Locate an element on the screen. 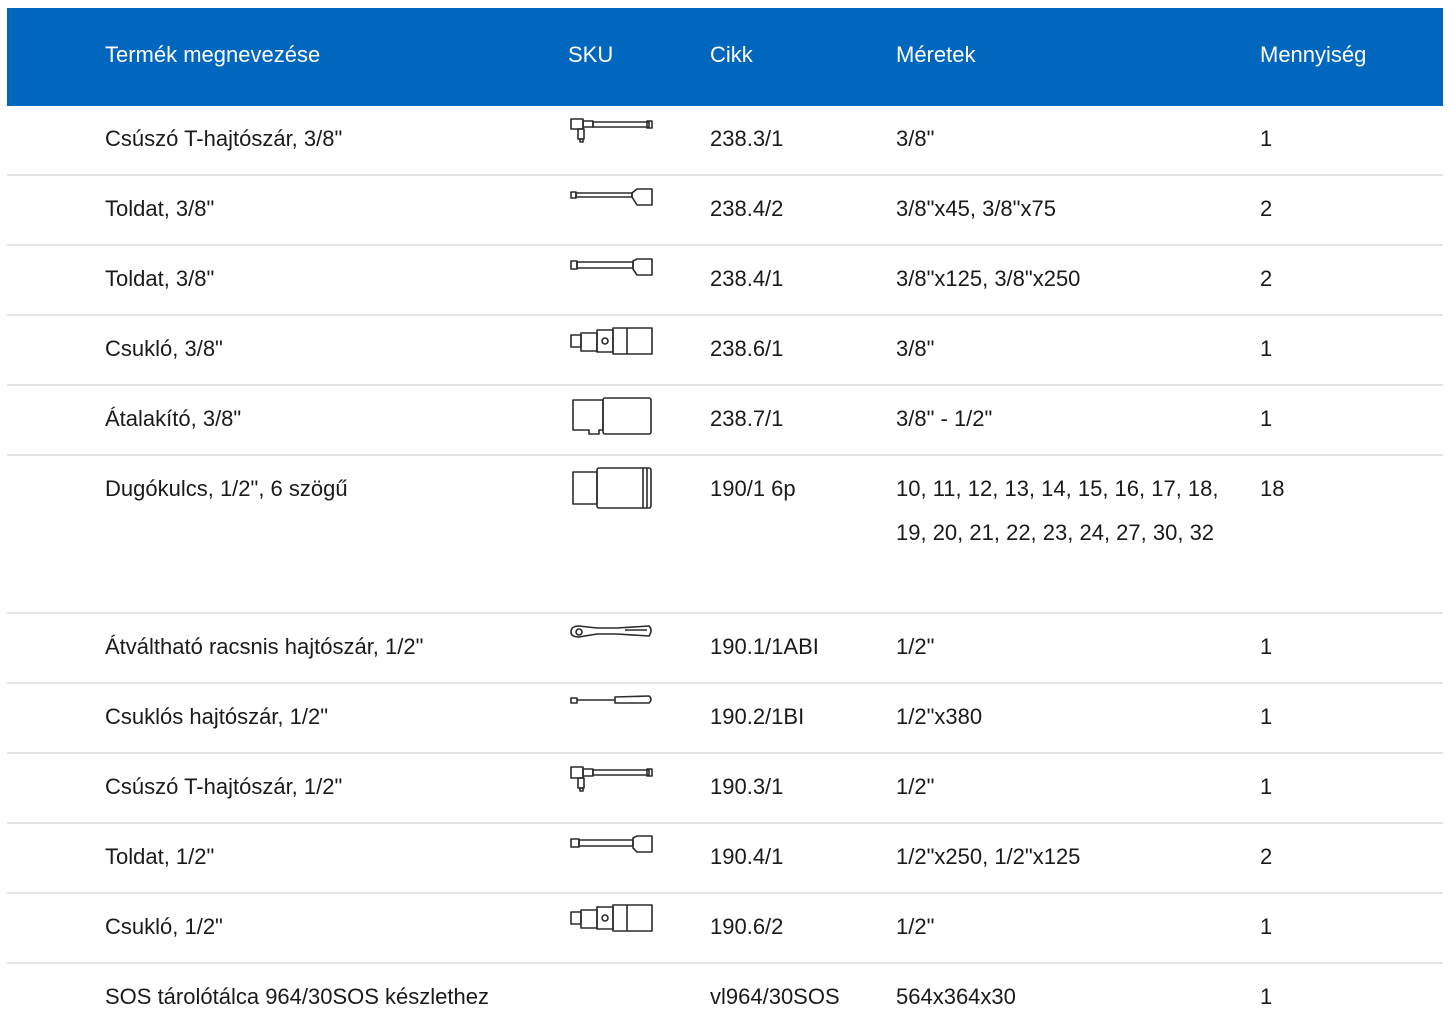  size: 3/8"x45, 3/8"x75 is located at coordinates (976, 208).